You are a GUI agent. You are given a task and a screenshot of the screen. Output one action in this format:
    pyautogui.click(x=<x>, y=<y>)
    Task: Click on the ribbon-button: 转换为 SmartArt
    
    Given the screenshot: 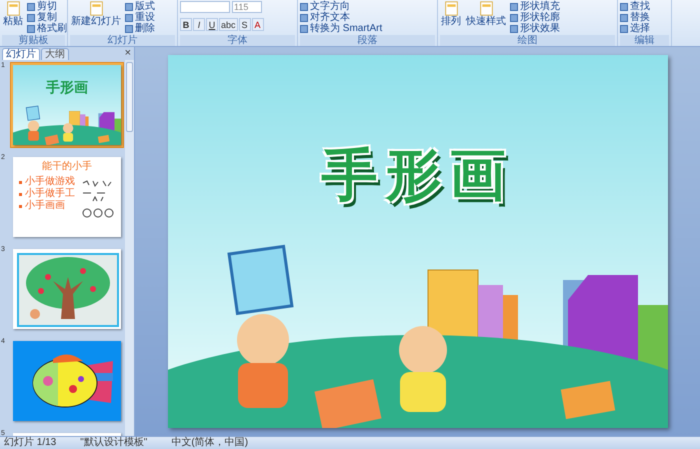 What is the action you would take?
    pyautogui.click(x=341, y=28)
    